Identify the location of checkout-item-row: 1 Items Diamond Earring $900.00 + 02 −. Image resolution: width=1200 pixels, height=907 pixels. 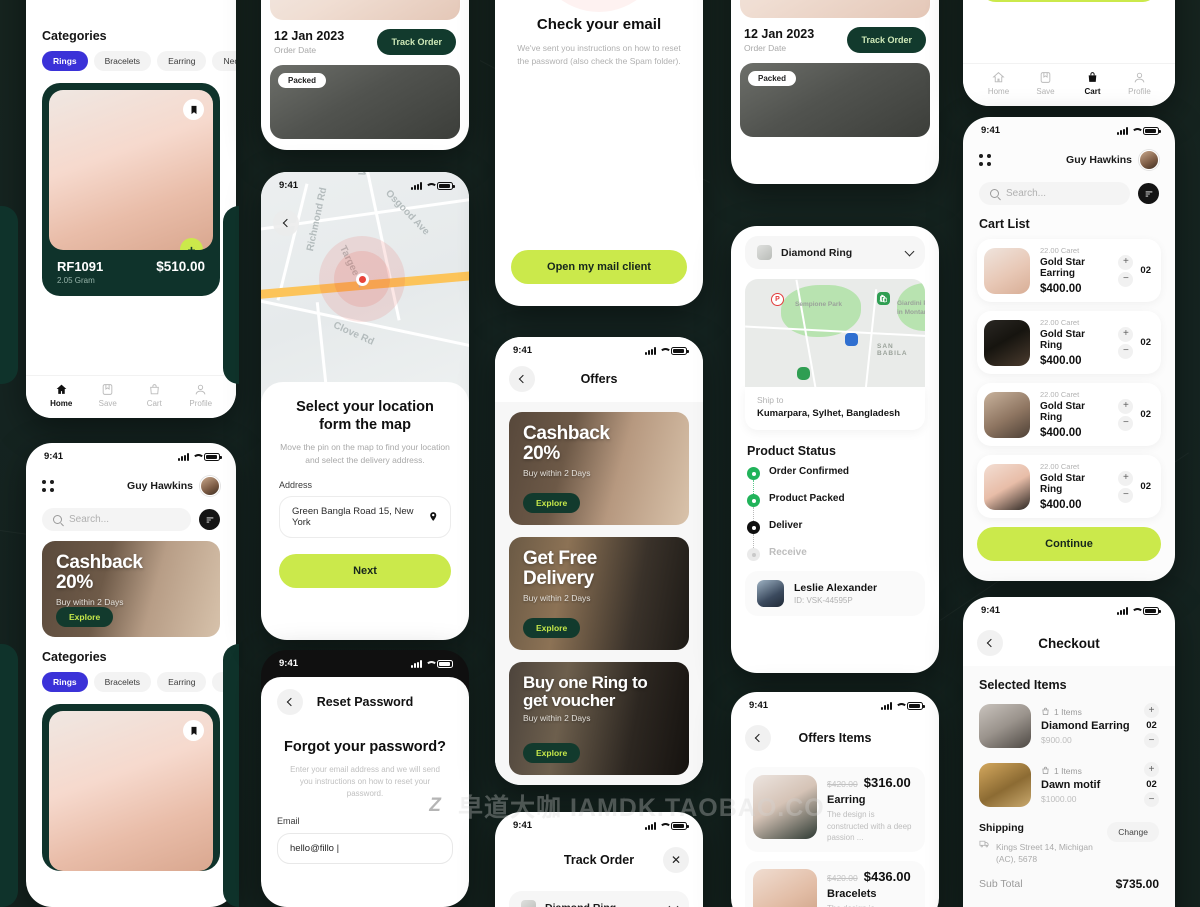
(1069, 725).